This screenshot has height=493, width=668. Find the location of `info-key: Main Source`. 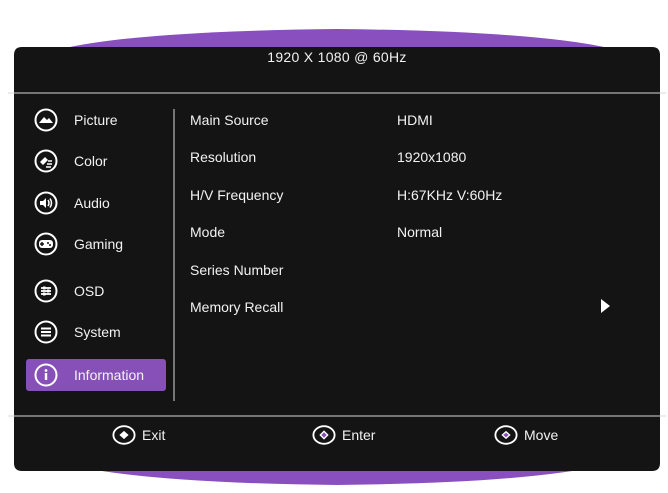

info-key: Main Source is located at coordinates (229, 120).